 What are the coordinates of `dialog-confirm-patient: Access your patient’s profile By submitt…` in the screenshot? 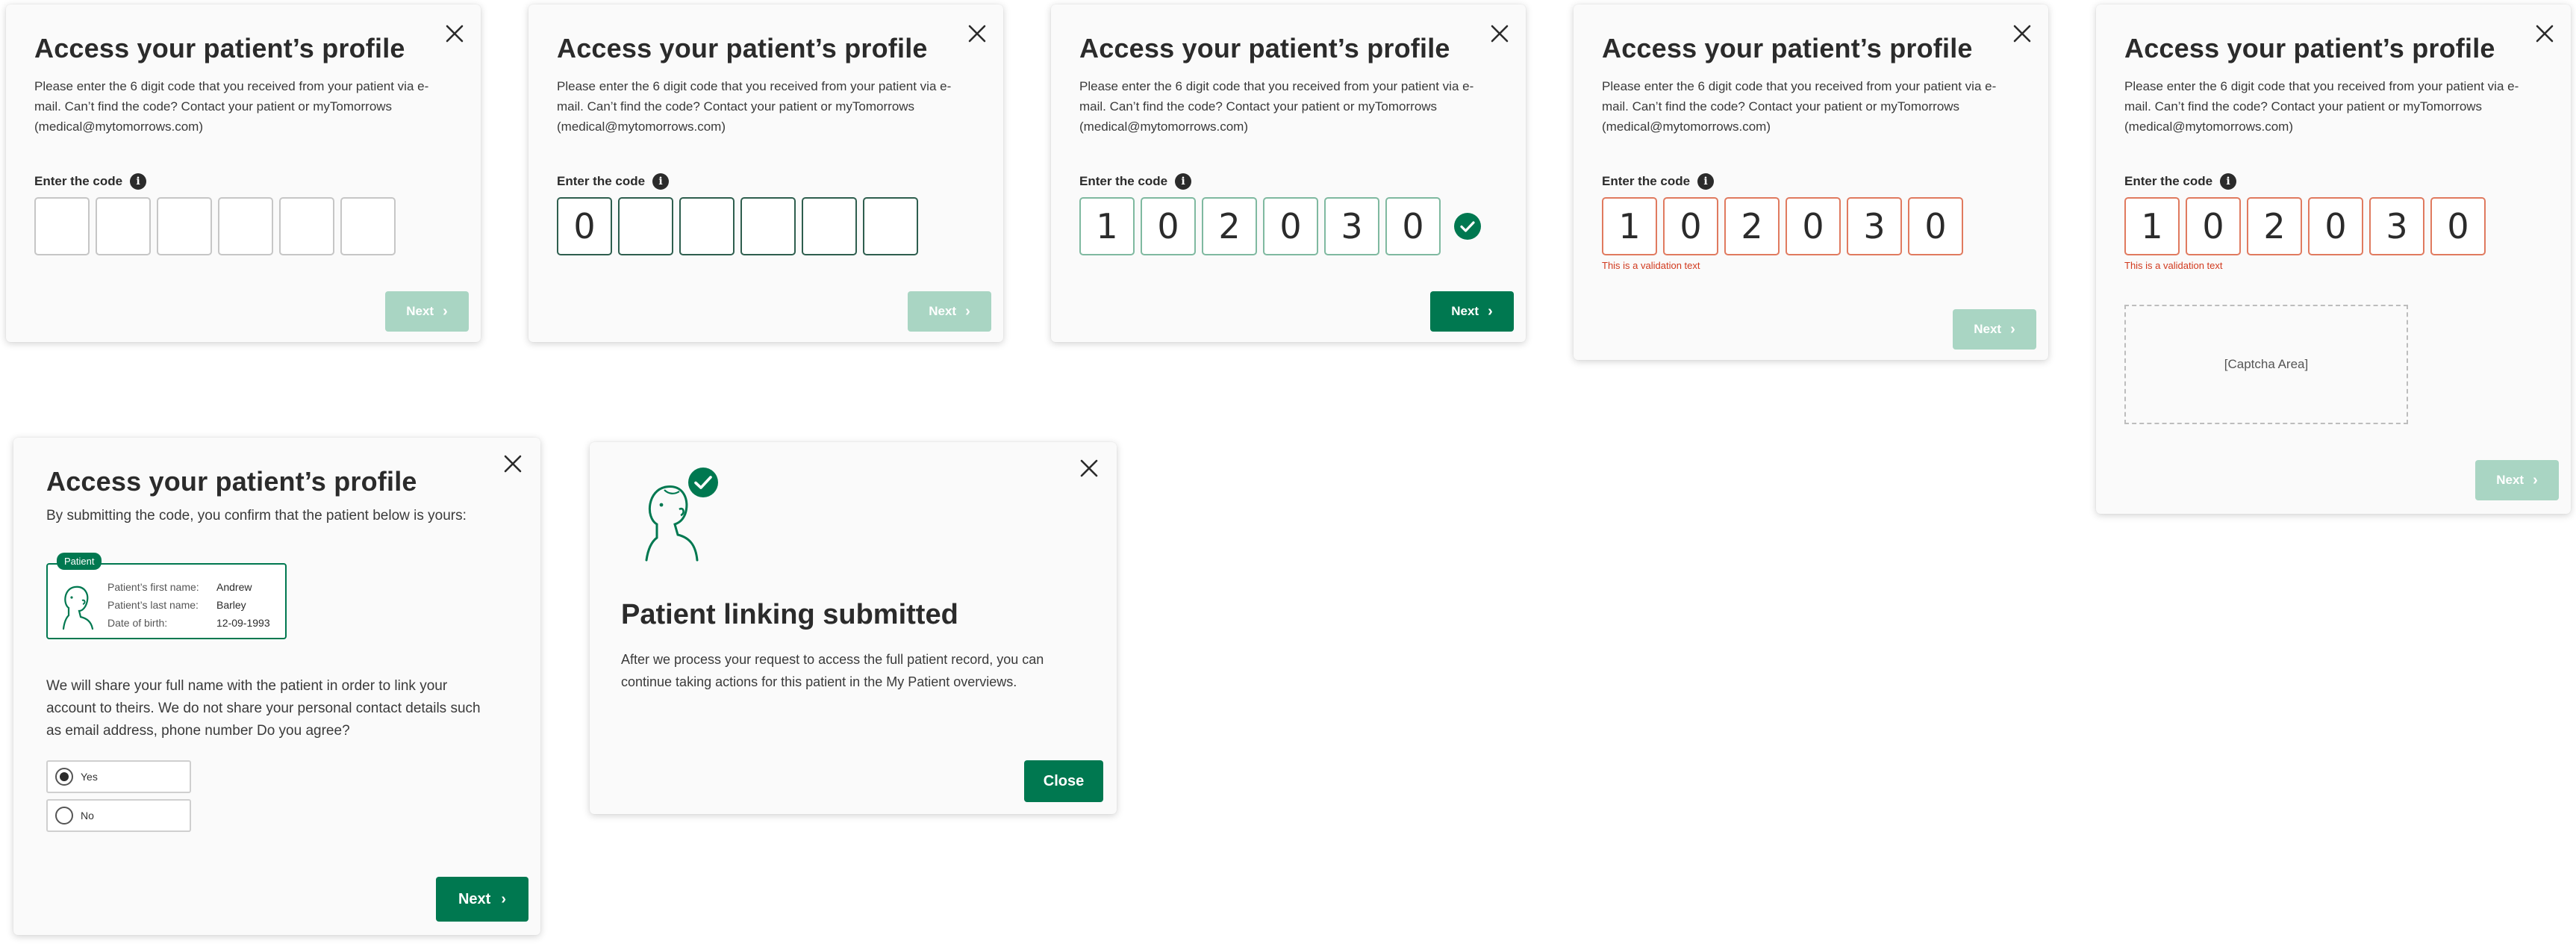 It's located at (276, 686).